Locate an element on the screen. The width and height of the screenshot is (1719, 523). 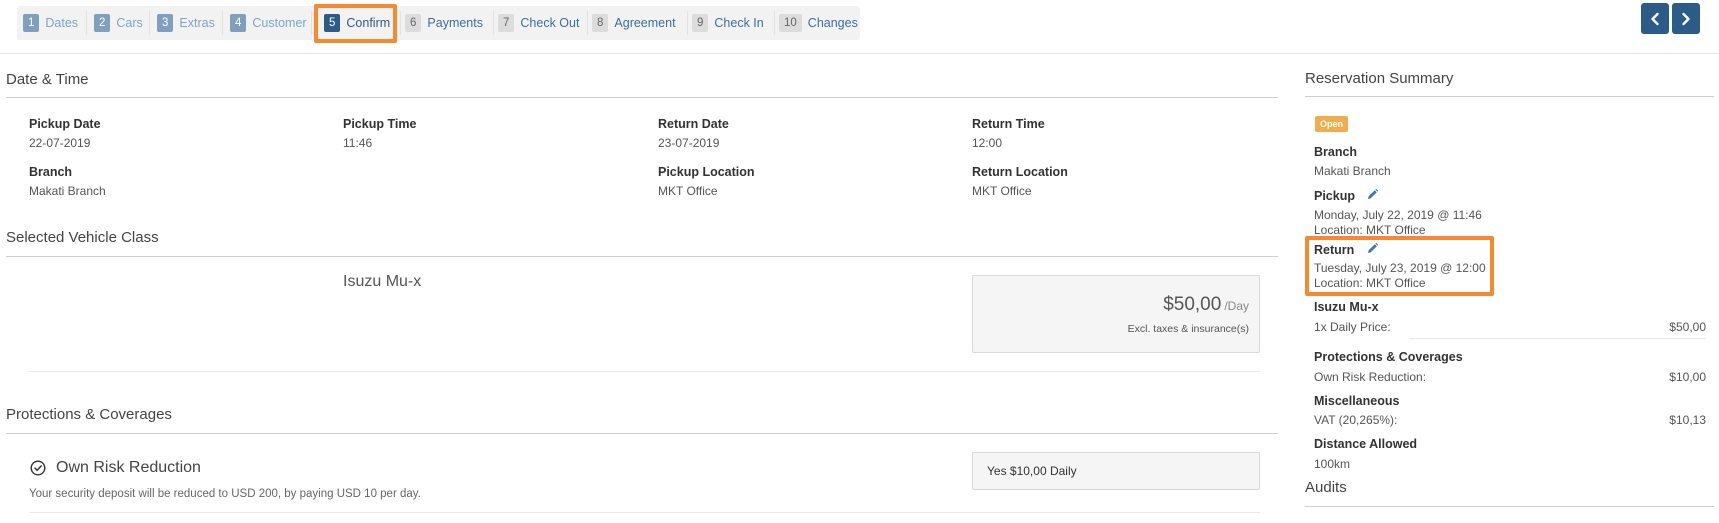
step-label: Extras is located at coordinates (197, 23).